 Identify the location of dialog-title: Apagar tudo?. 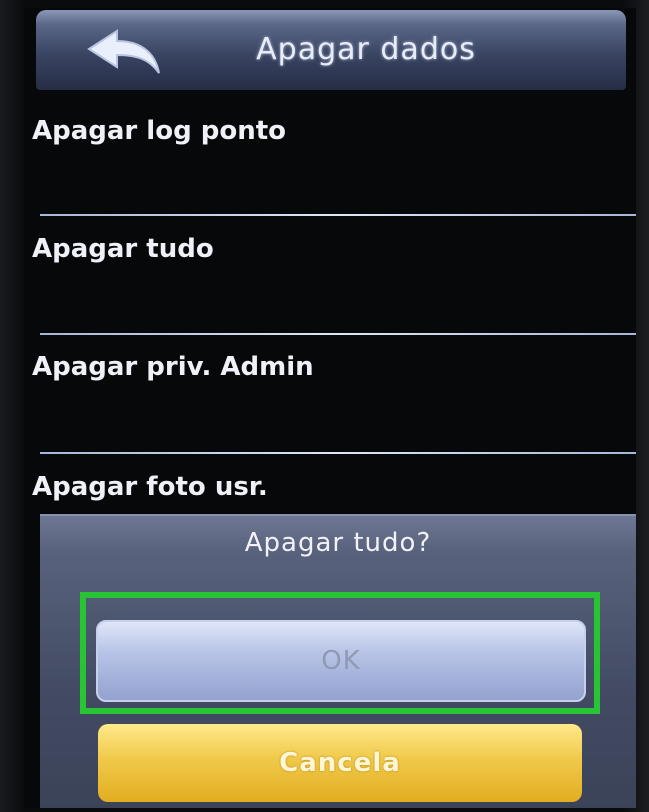
(338, 543).